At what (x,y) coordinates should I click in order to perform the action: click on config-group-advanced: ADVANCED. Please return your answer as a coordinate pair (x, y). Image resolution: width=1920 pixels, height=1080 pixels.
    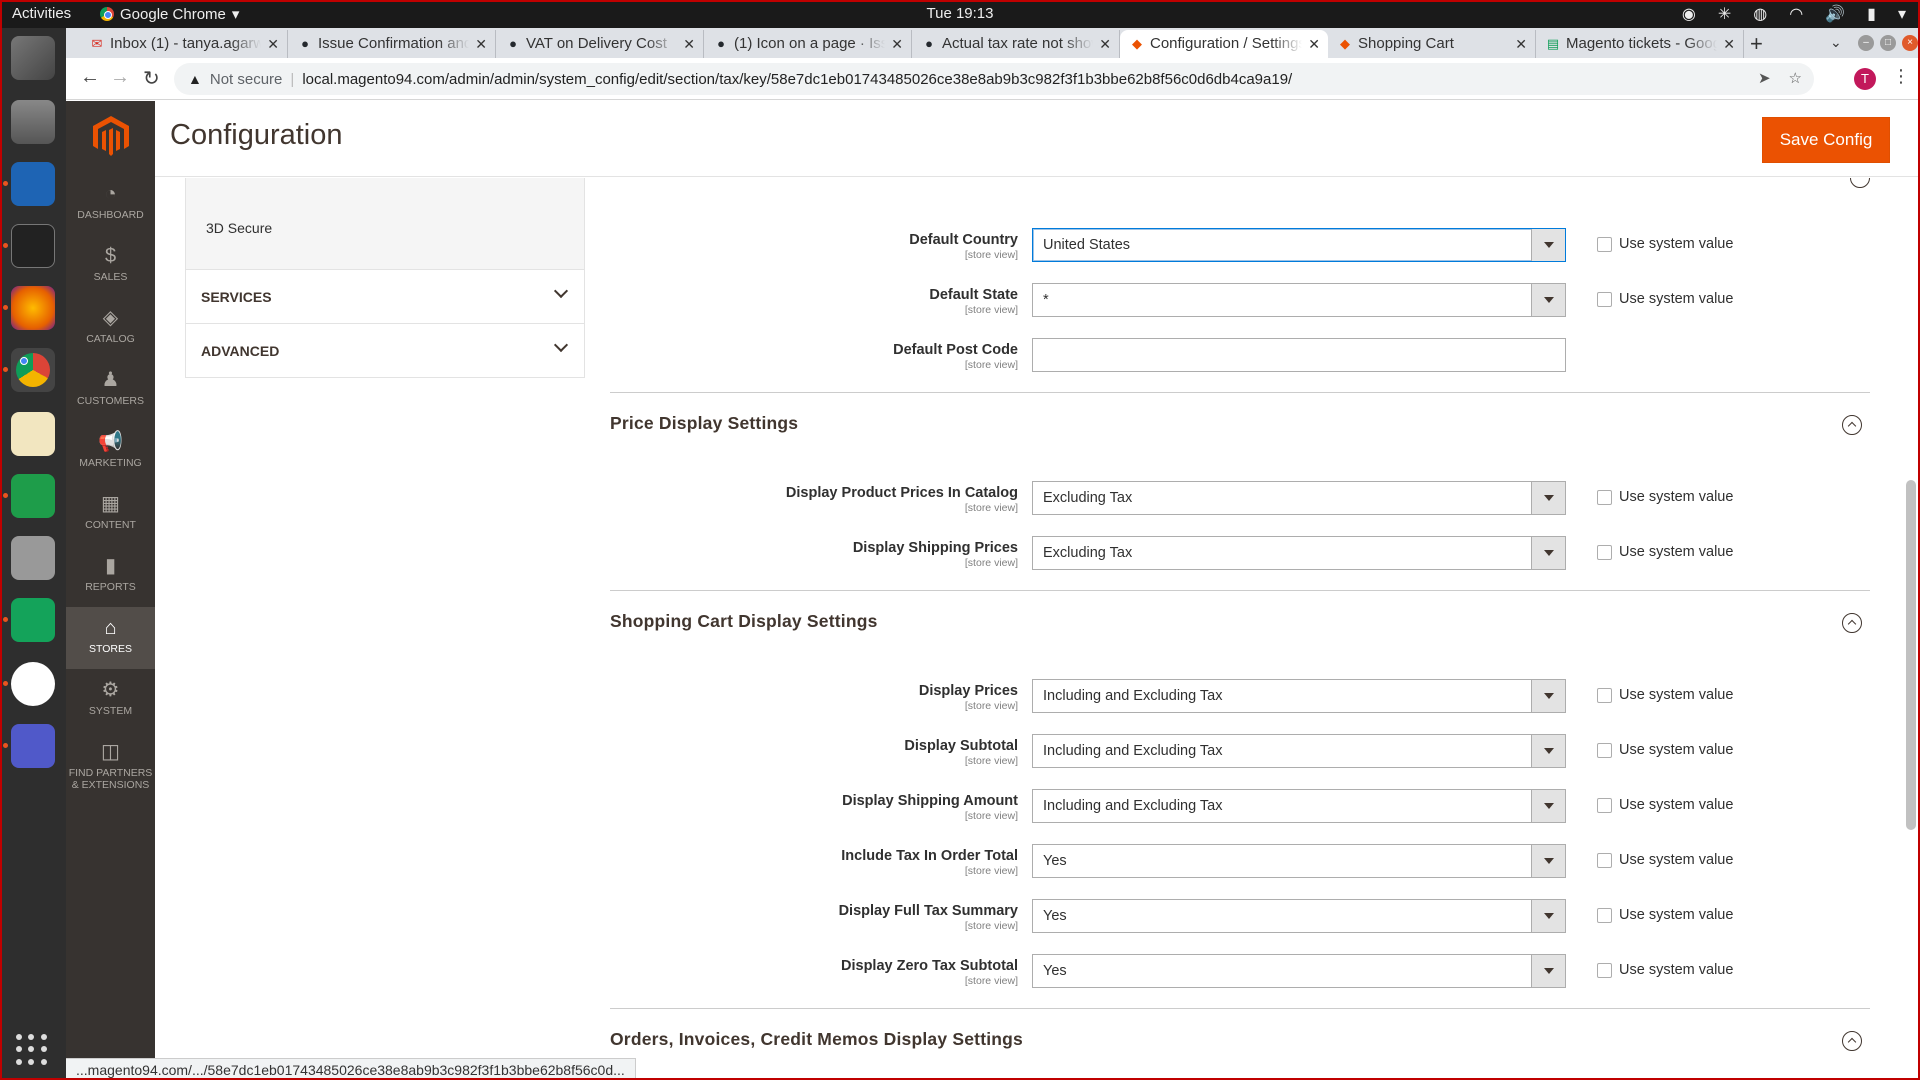
    Looking at the image, I should click on (385, 351).